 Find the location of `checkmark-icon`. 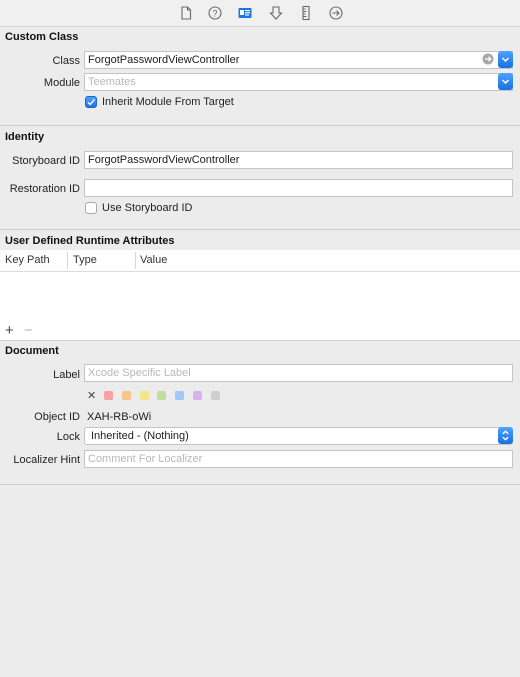

checkmark-icon is located at coordinates (91, 102).